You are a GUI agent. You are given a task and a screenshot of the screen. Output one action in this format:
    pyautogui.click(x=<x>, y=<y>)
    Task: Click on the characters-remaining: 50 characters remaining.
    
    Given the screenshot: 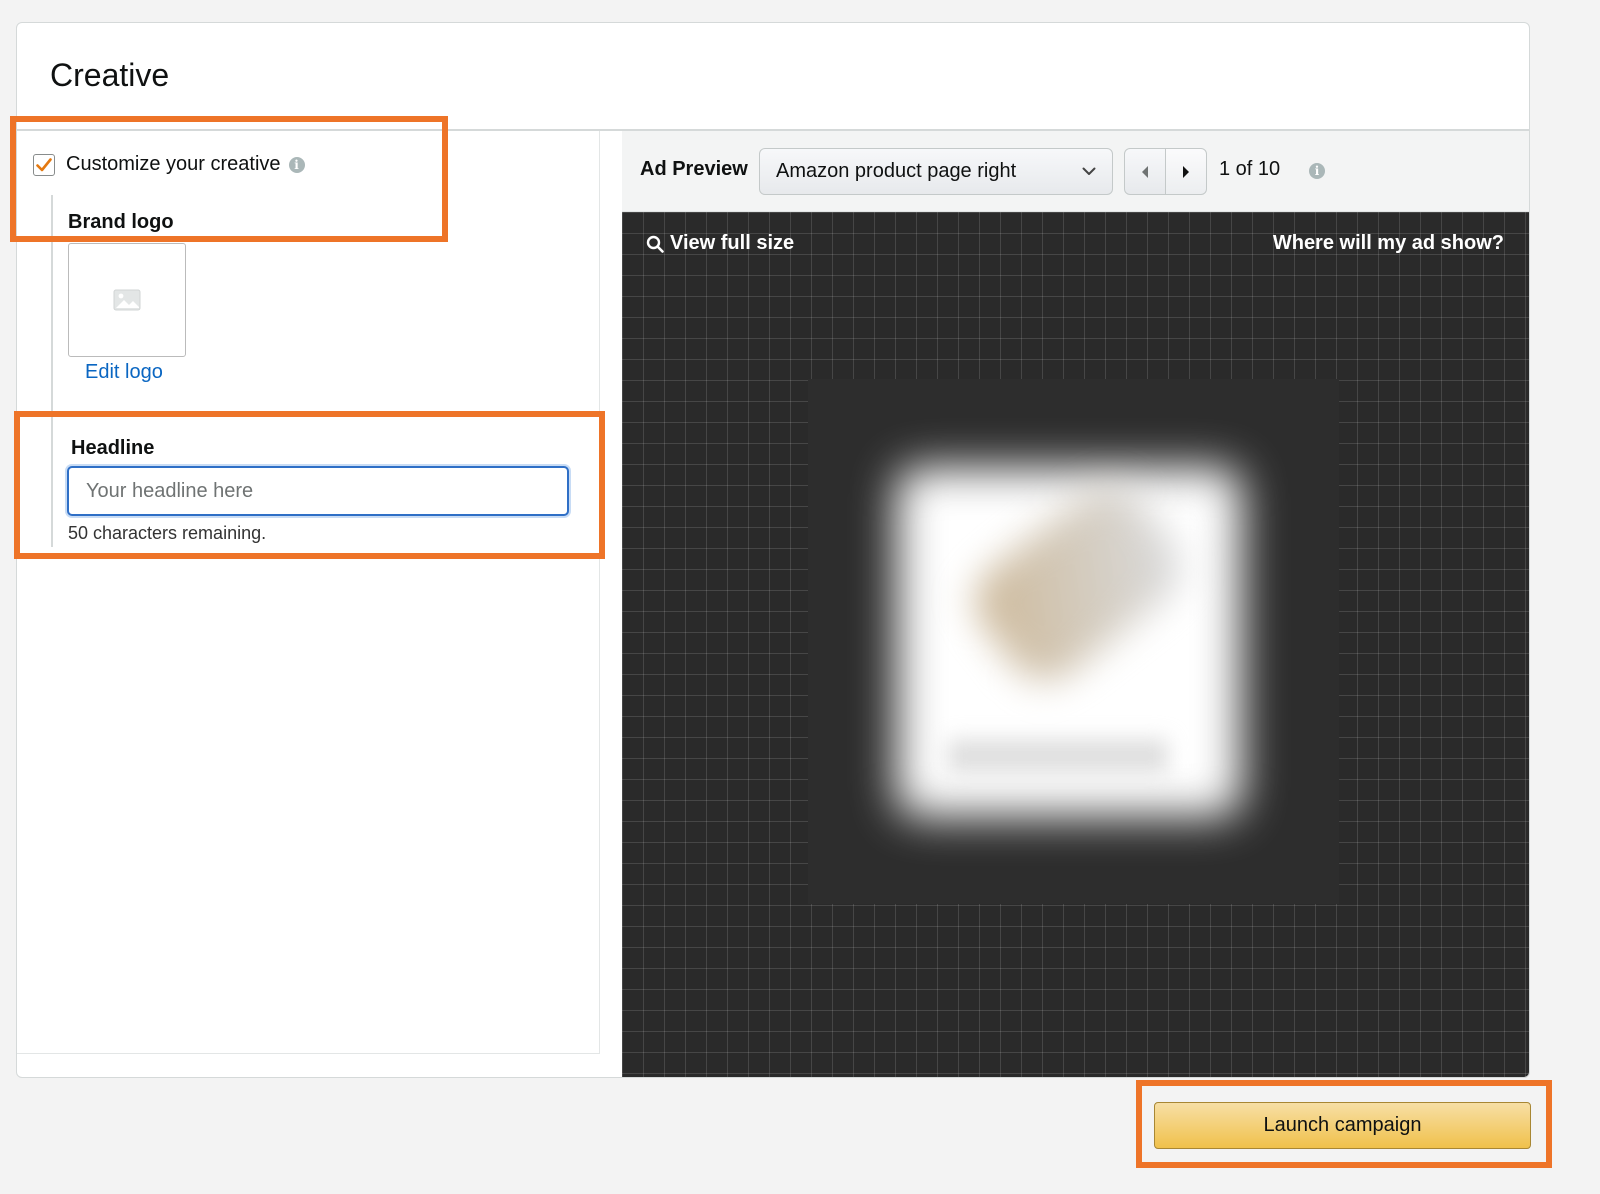 What is the action you would take?
    pyautogui.click(x=167, y=533)
    